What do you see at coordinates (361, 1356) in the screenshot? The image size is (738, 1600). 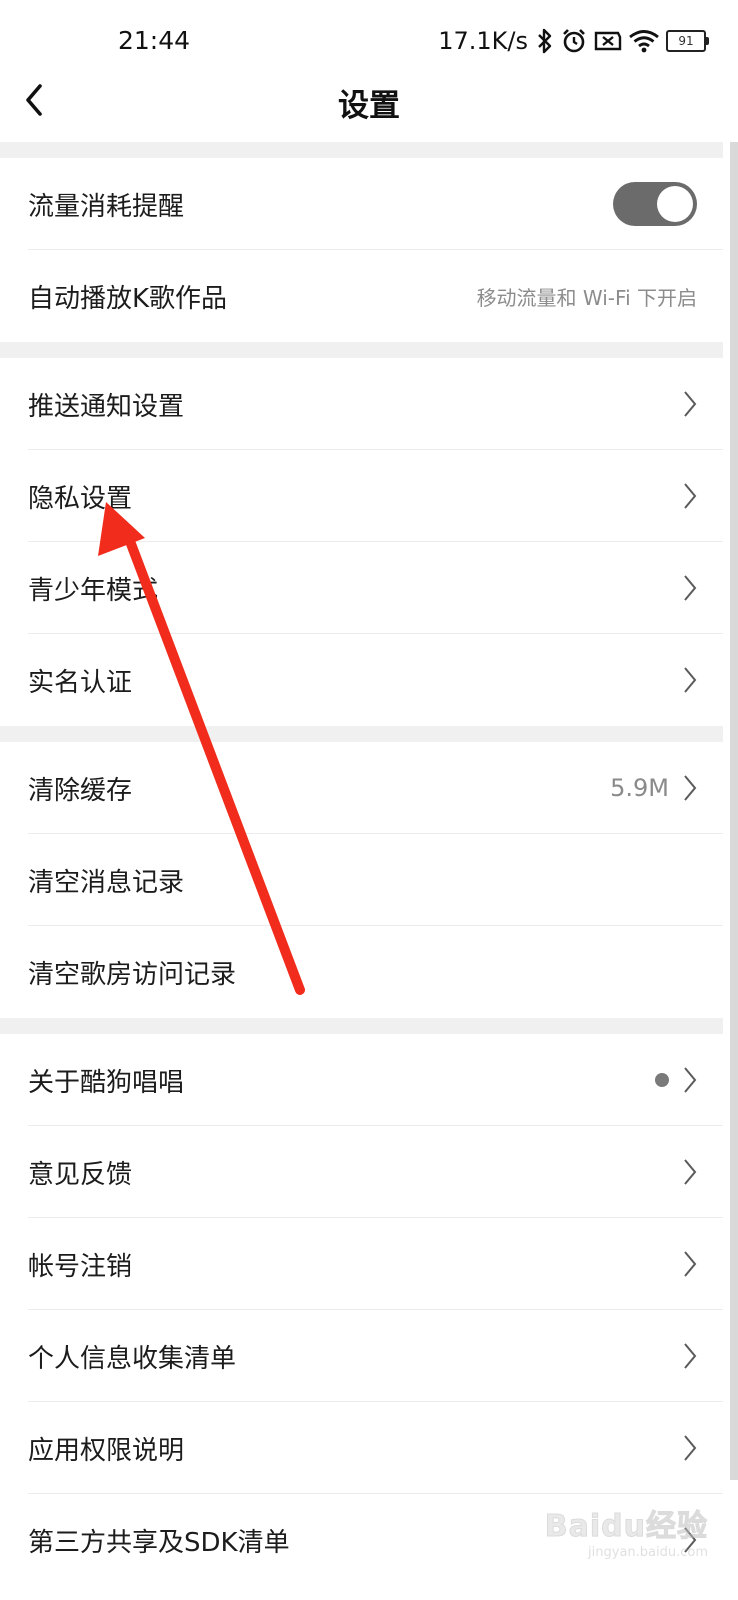 I see `row-personal-info-list: 个人信息收集清单` at bounding box center [361, 1356].